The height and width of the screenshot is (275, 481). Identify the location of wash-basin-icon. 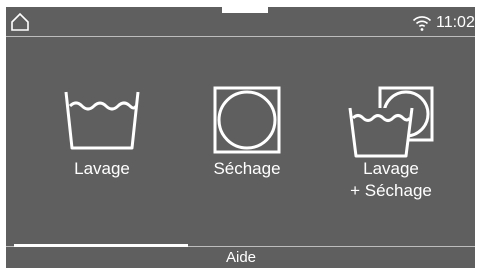
(102, 120).